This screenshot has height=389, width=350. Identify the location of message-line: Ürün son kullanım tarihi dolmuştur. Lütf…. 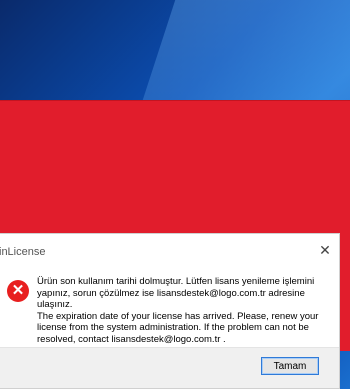
(176, 281).